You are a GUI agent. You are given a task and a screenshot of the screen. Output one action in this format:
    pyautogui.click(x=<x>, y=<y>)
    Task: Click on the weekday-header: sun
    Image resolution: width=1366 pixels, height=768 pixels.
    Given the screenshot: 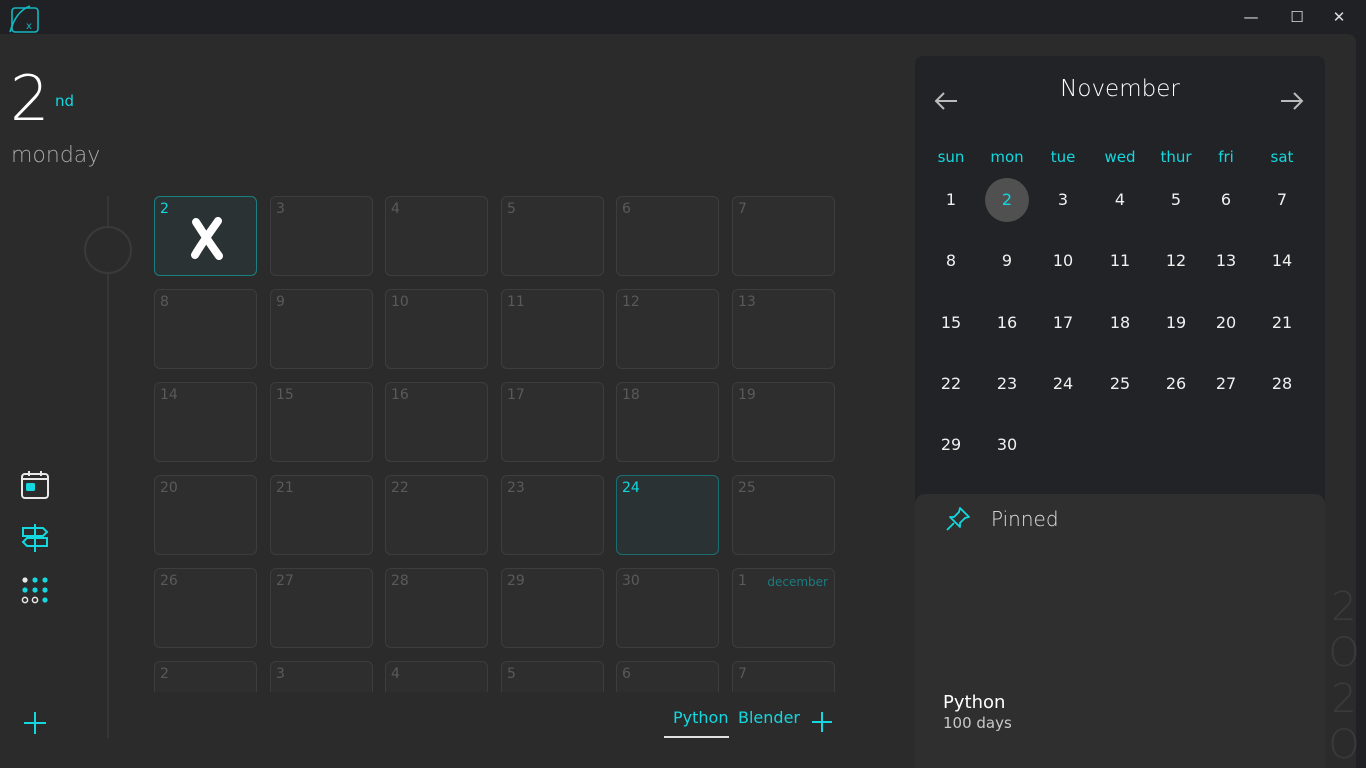 What is the action you would take?
    pyautogui.click(x=951, y=157)
    